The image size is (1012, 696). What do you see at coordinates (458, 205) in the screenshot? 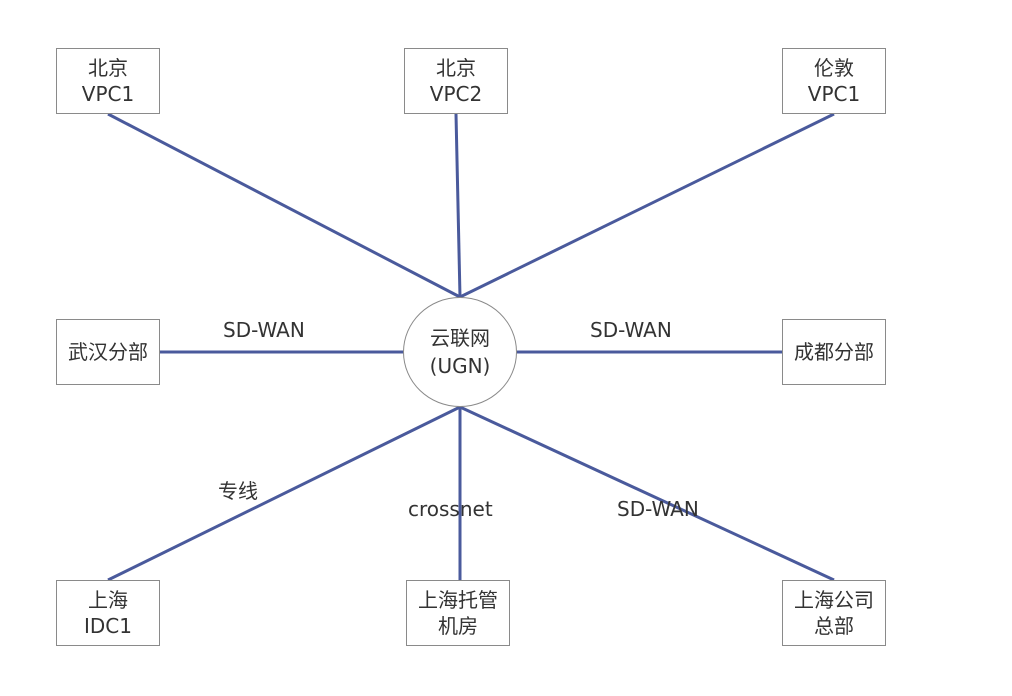
I see `link-beijing-vpc2` at bounding box center [458, 205].